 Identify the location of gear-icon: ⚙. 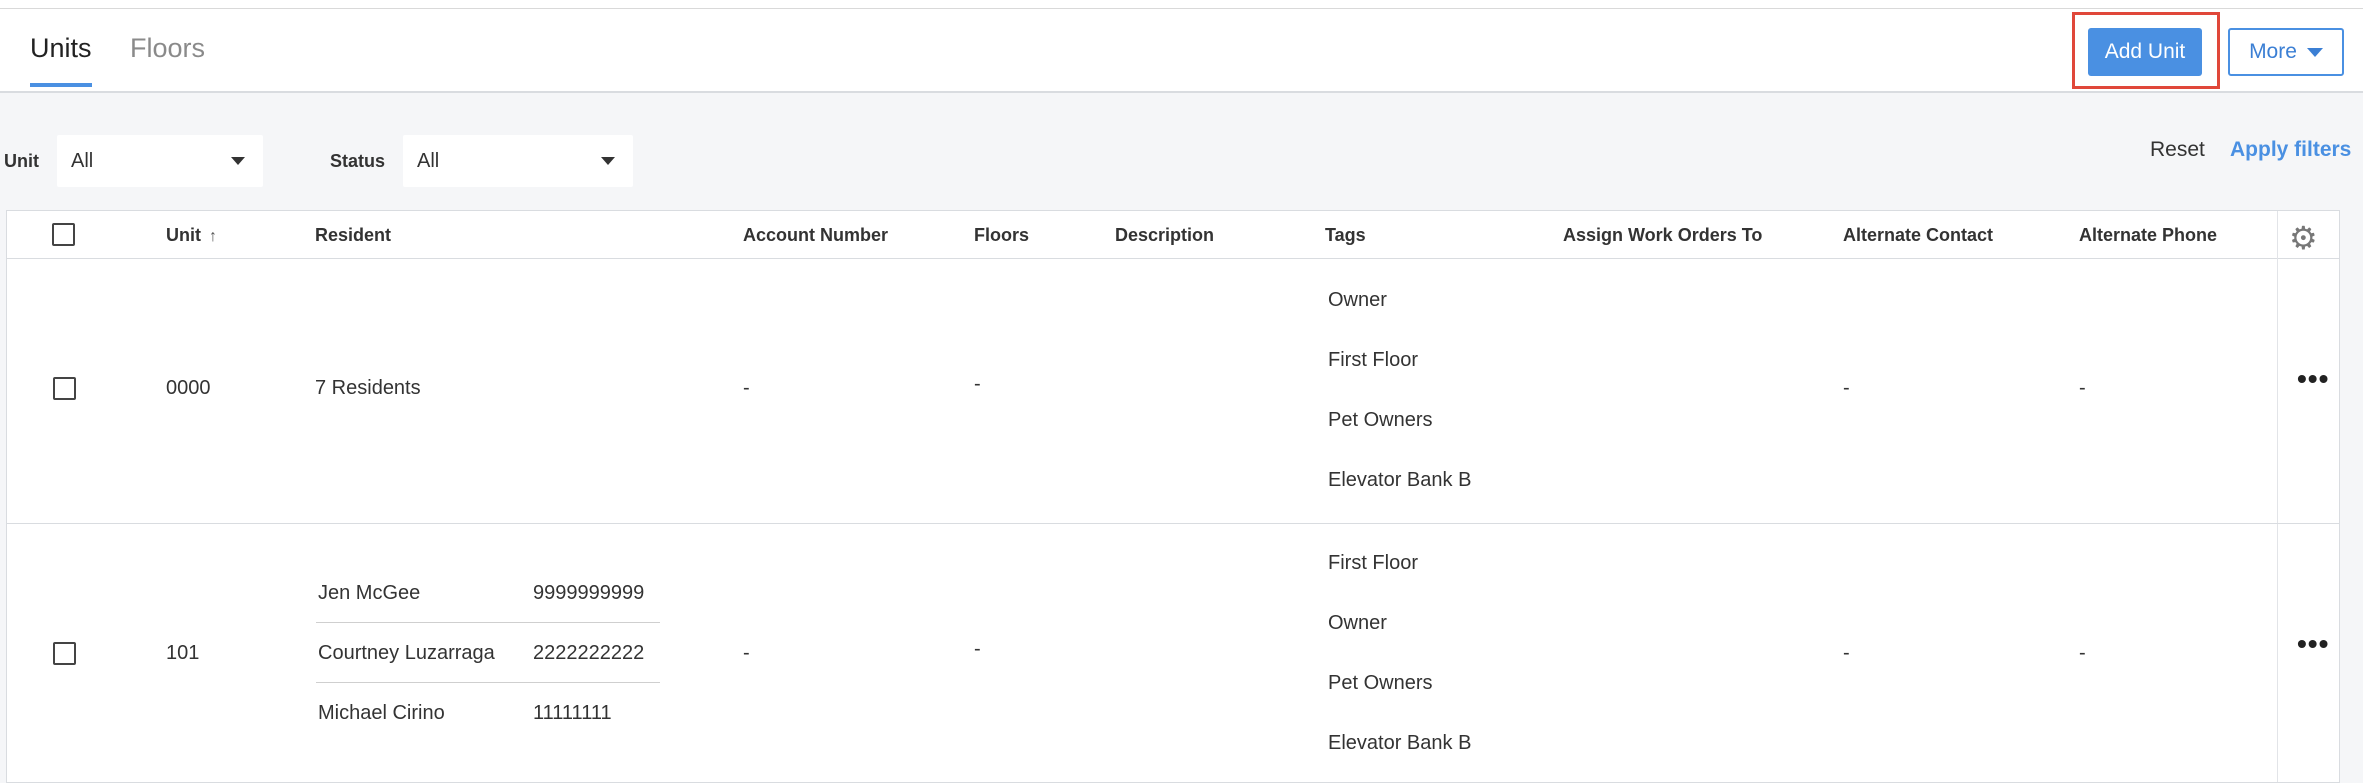
(2303, 238).